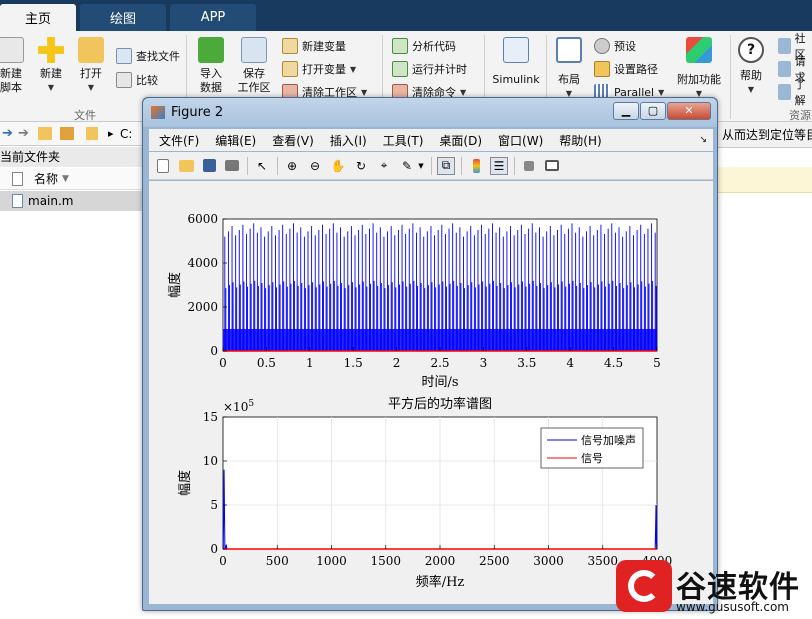 This screenshot has width=812, height=619. I want to click on zoom-in-icon: ⊕, so click(292, 166).